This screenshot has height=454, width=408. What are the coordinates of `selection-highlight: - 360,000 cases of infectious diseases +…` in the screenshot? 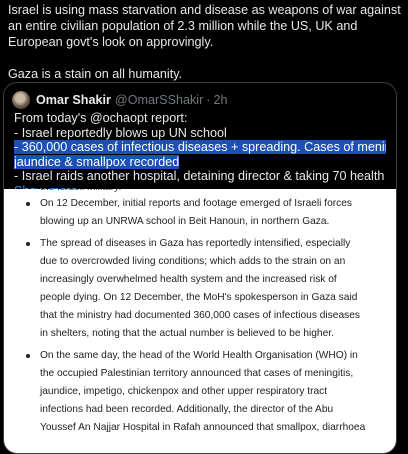 It's located at (200, 147).